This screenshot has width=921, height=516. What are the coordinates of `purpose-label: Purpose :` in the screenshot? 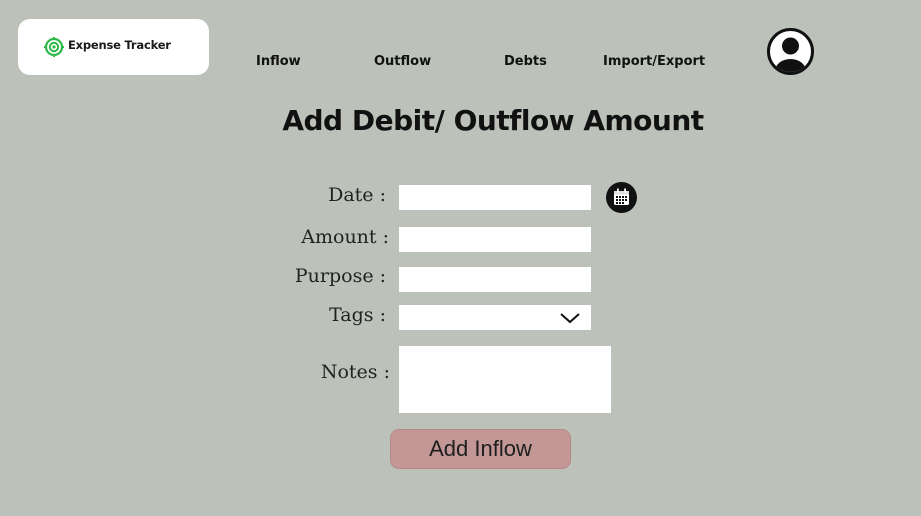 It's located at (340, 276).